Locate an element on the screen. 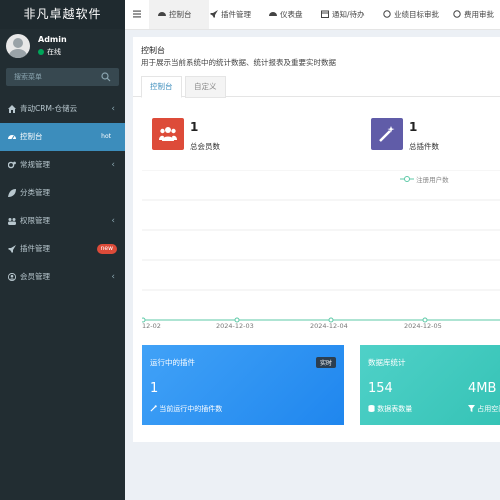 The height and width of the screenshot is (500, 500). tab-plugins: 插件管理 is located at coordinates (230, 14).